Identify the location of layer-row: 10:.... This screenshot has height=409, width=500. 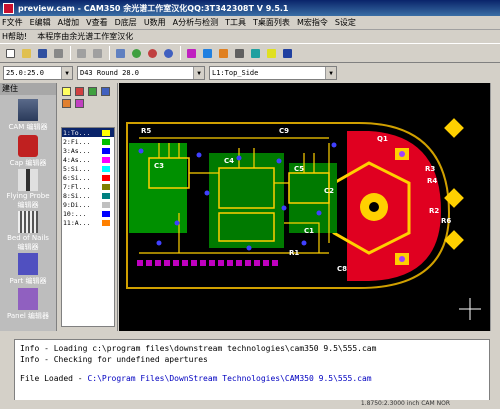
(88, 213).